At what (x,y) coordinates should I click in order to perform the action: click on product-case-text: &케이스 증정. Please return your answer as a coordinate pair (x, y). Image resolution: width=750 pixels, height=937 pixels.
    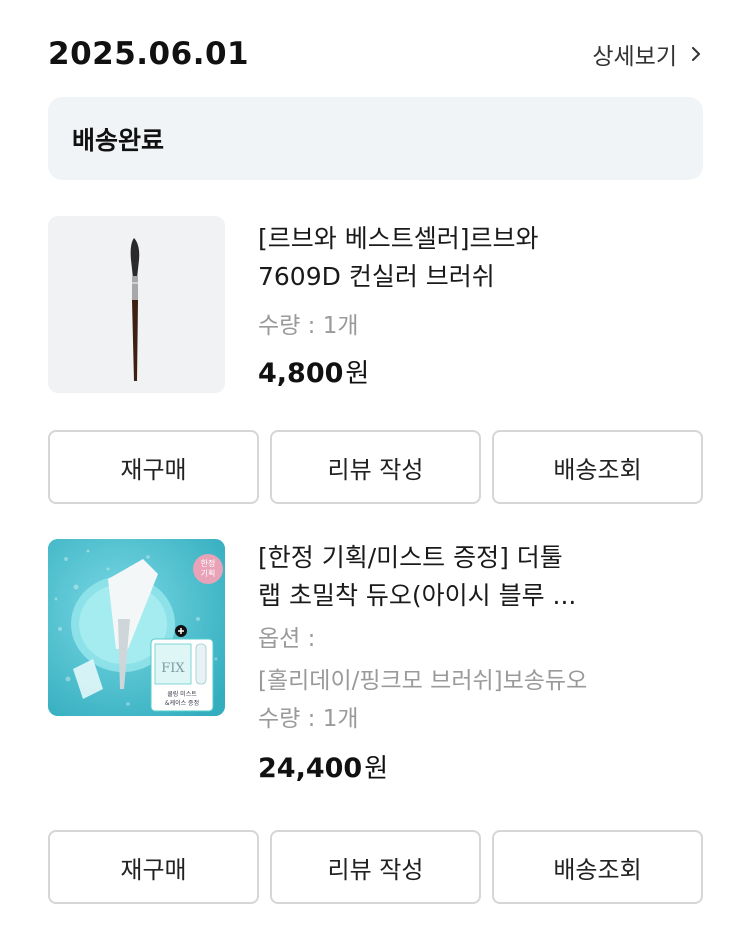
    Looking at the image, I should click on (182, 703).